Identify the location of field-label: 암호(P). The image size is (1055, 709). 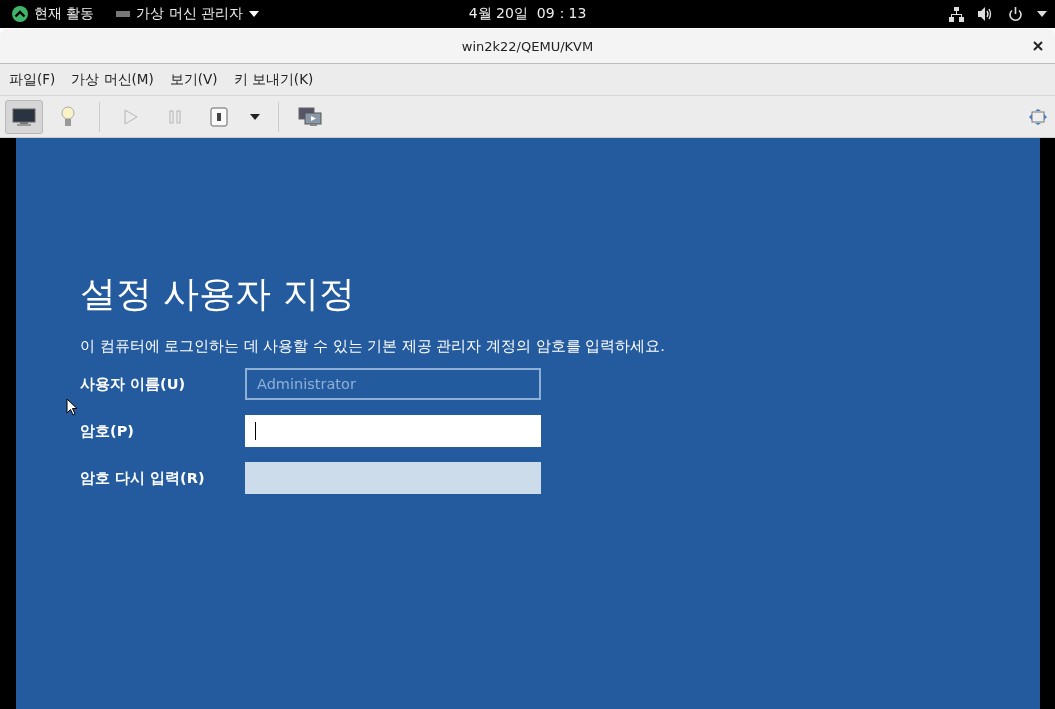
(107, 431).